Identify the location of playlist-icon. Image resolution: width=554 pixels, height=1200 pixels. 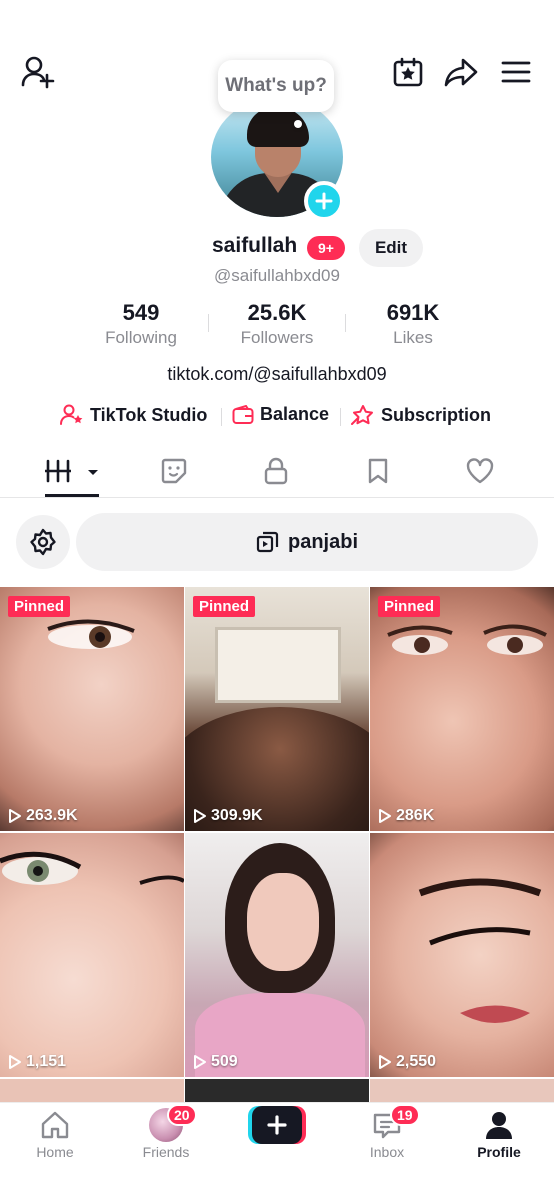
(267, 542).